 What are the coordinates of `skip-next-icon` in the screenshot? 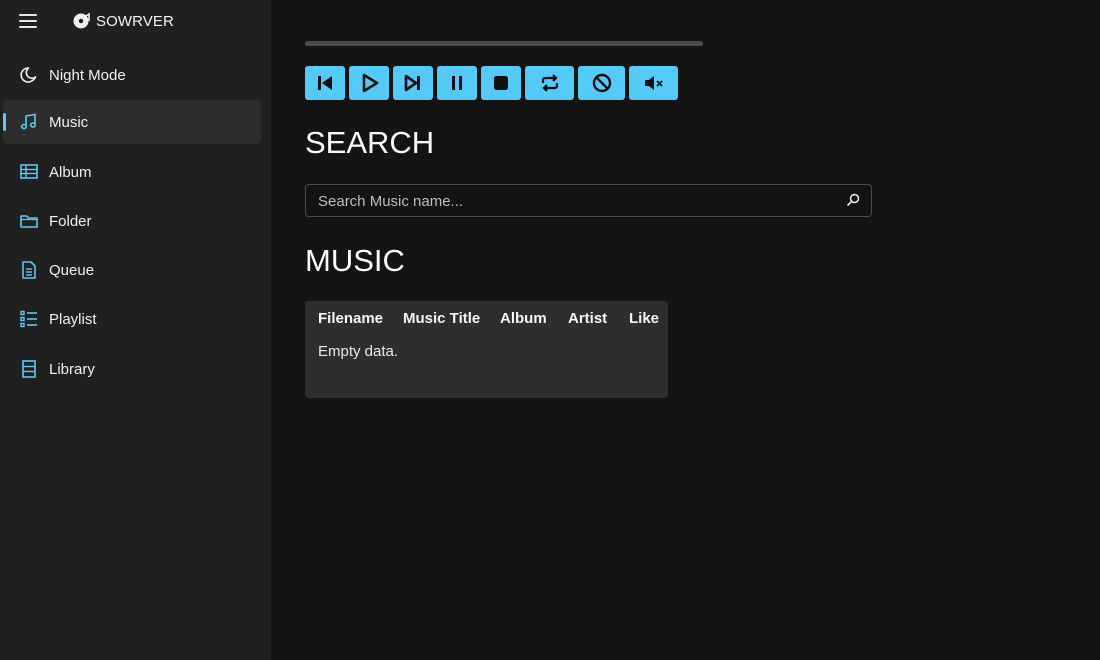 It's located at (412, 83).